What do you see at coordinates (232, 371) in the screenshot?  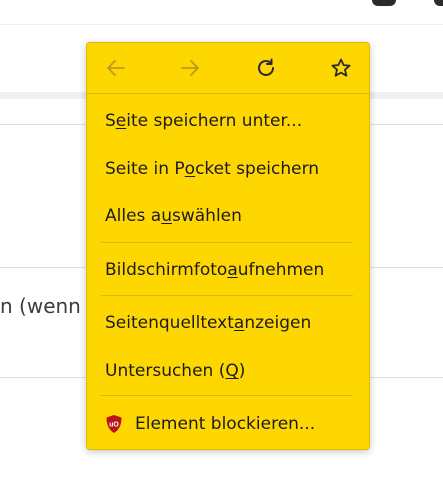 I see `access-key: Q` at bounding box center [232, 371].